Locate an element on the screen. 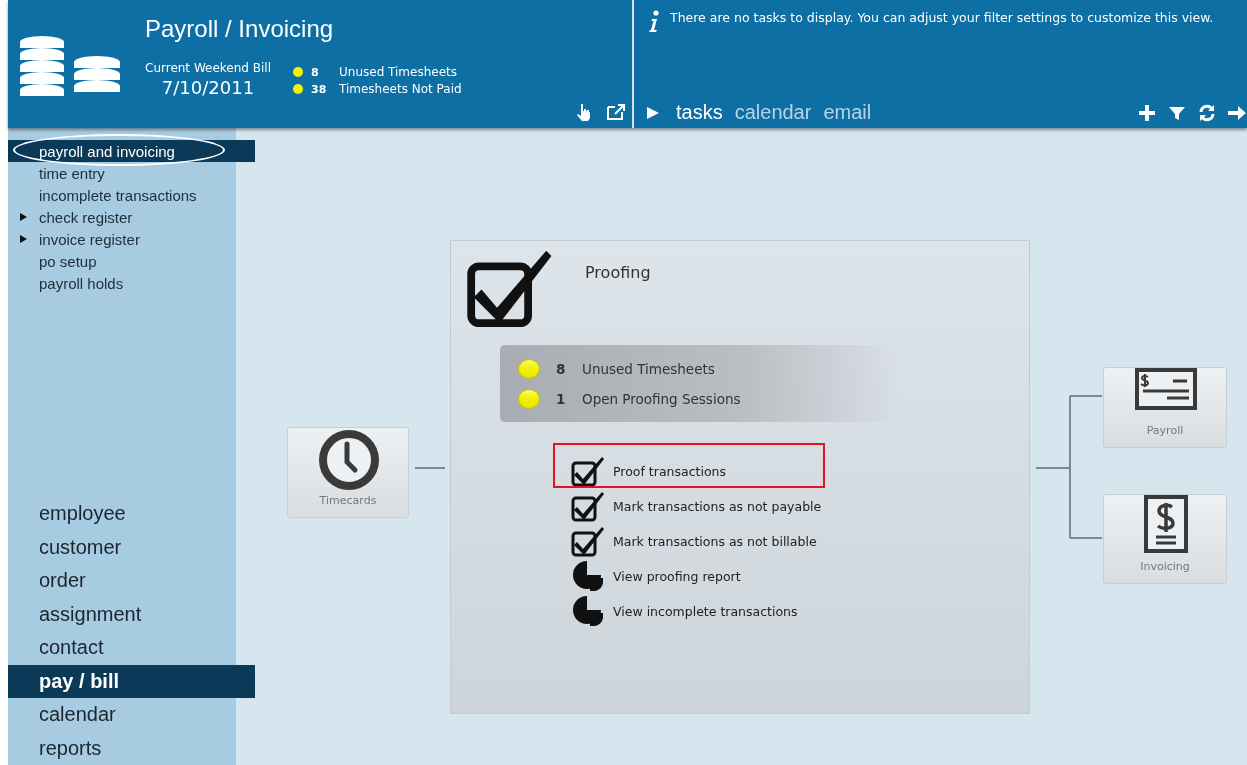 Image resolution: width=1247 pixels, height=765 pixels. sidebar-item: po setup is located at coordinates (116, 261).